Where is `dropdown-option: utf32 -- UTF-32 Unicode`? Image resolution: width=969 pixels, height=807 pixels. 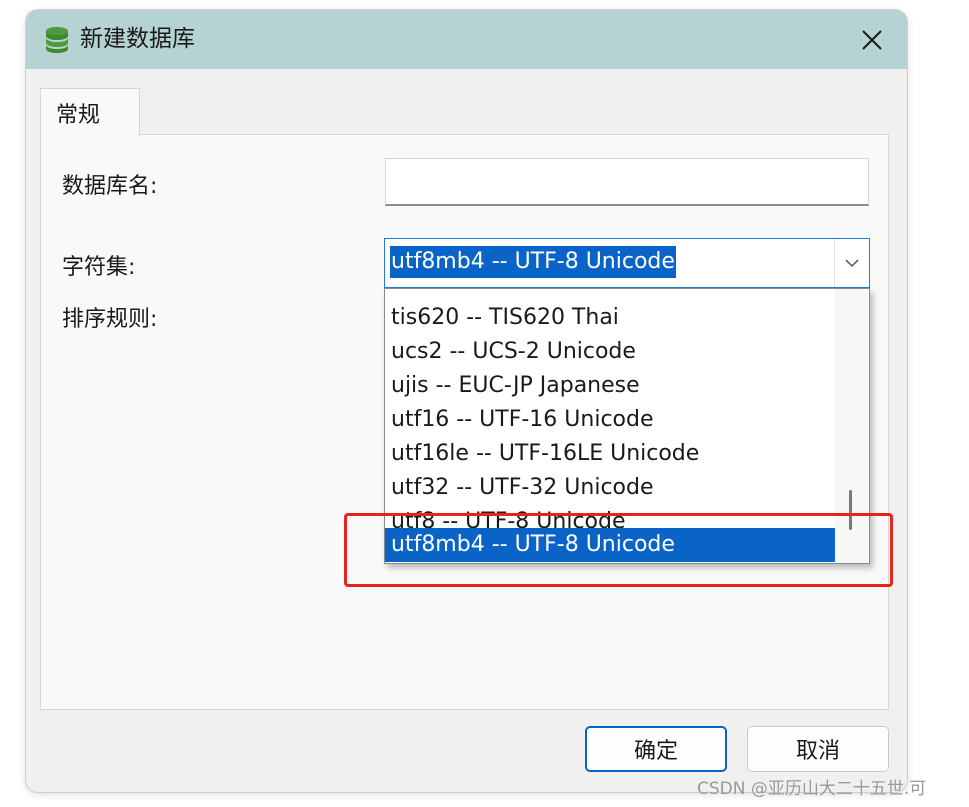
dropdown-option: utf32 -- UTF-32 Unicode is located at coordinates (610, 488).